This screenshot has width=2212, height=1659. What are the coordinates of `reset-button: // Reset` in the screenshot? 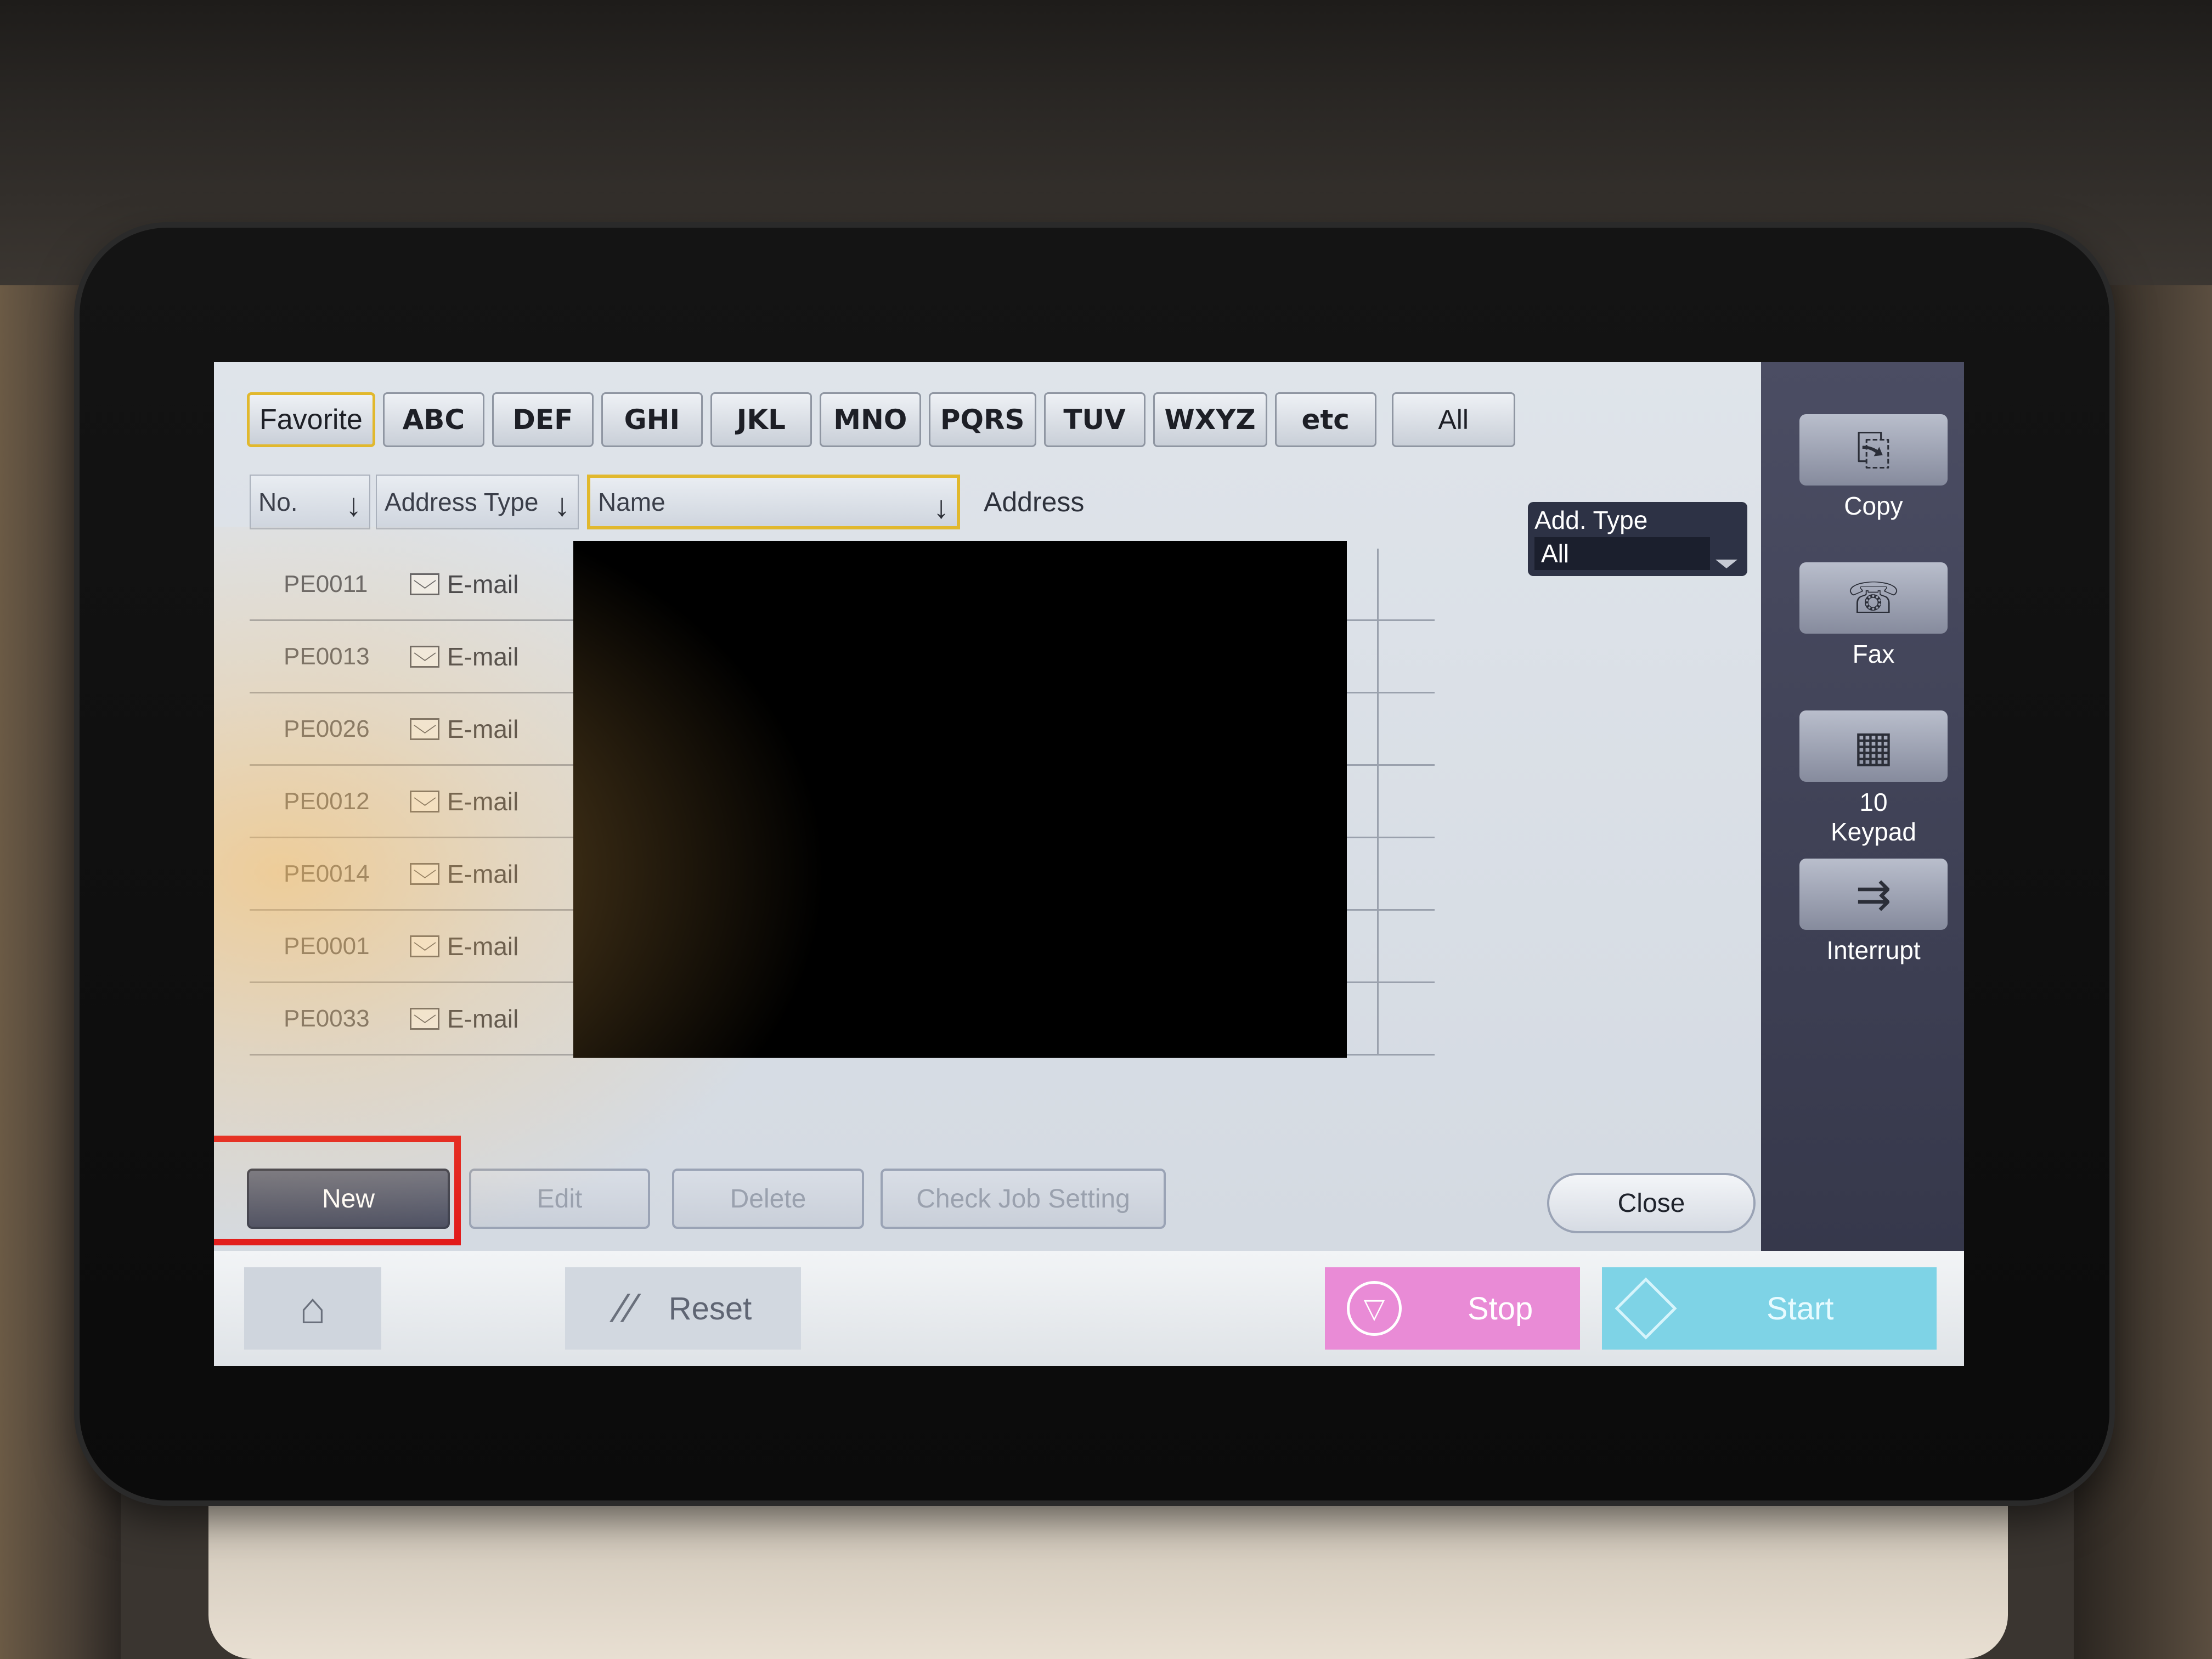 It's located at (683, 1308).